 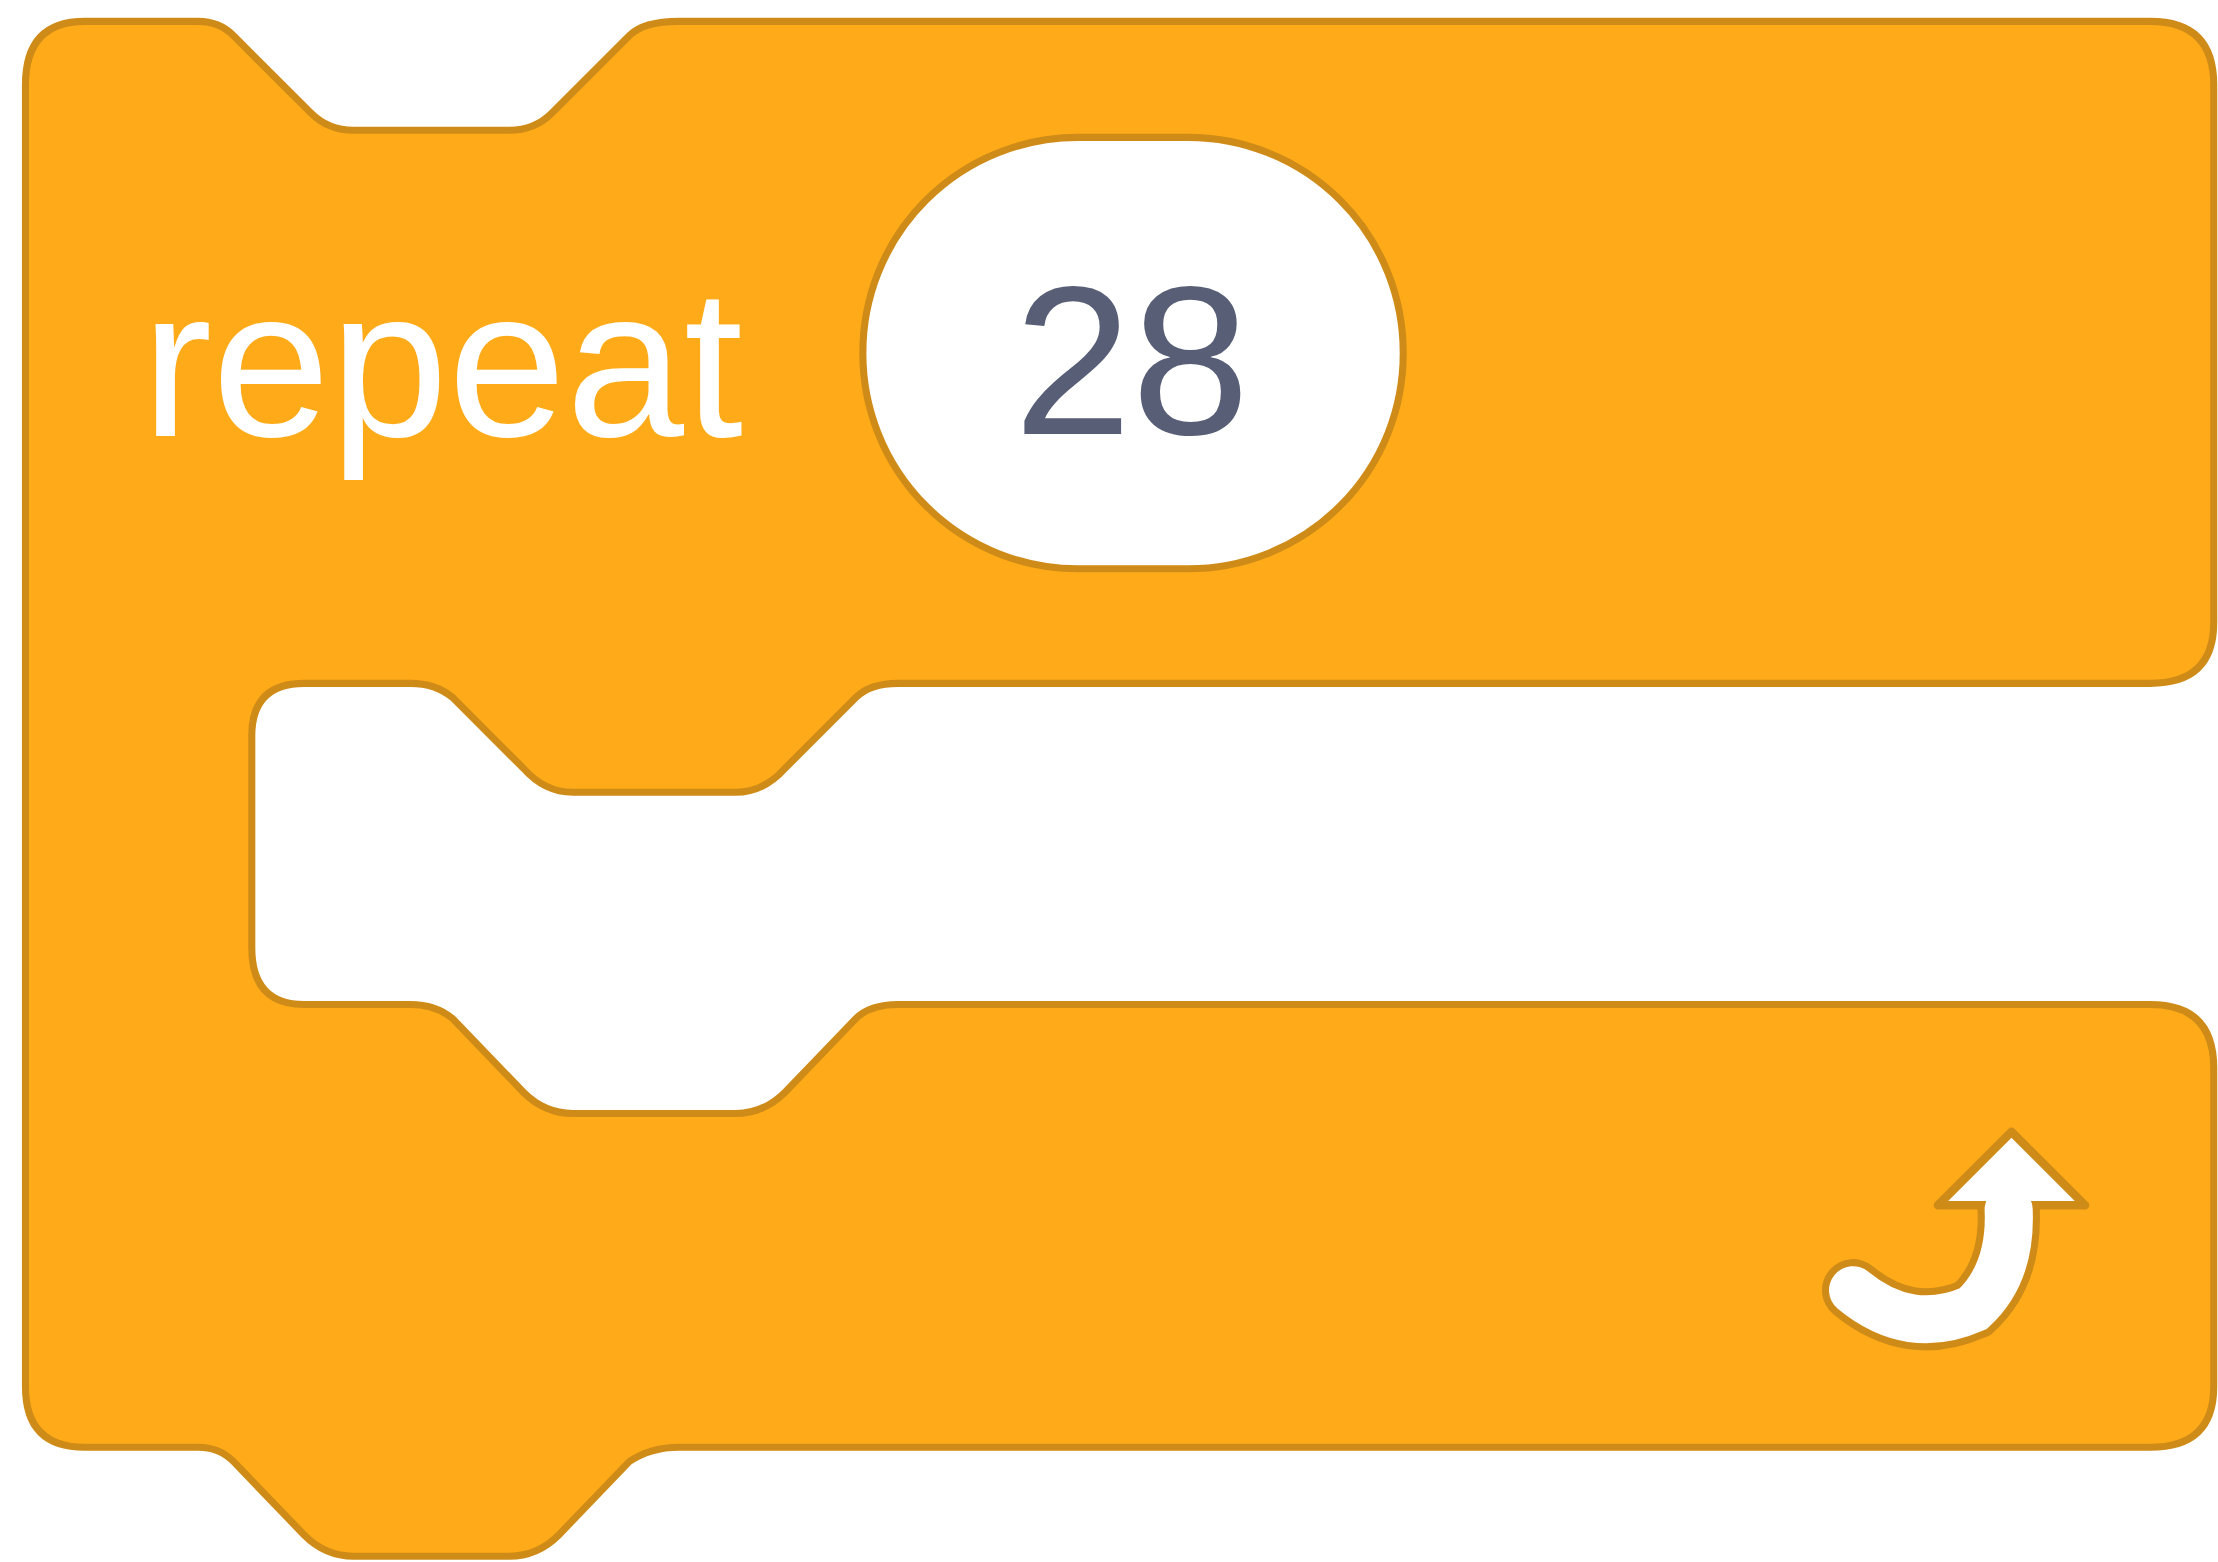 I want to click on block-label: repeat, so click(x=442, y=362).